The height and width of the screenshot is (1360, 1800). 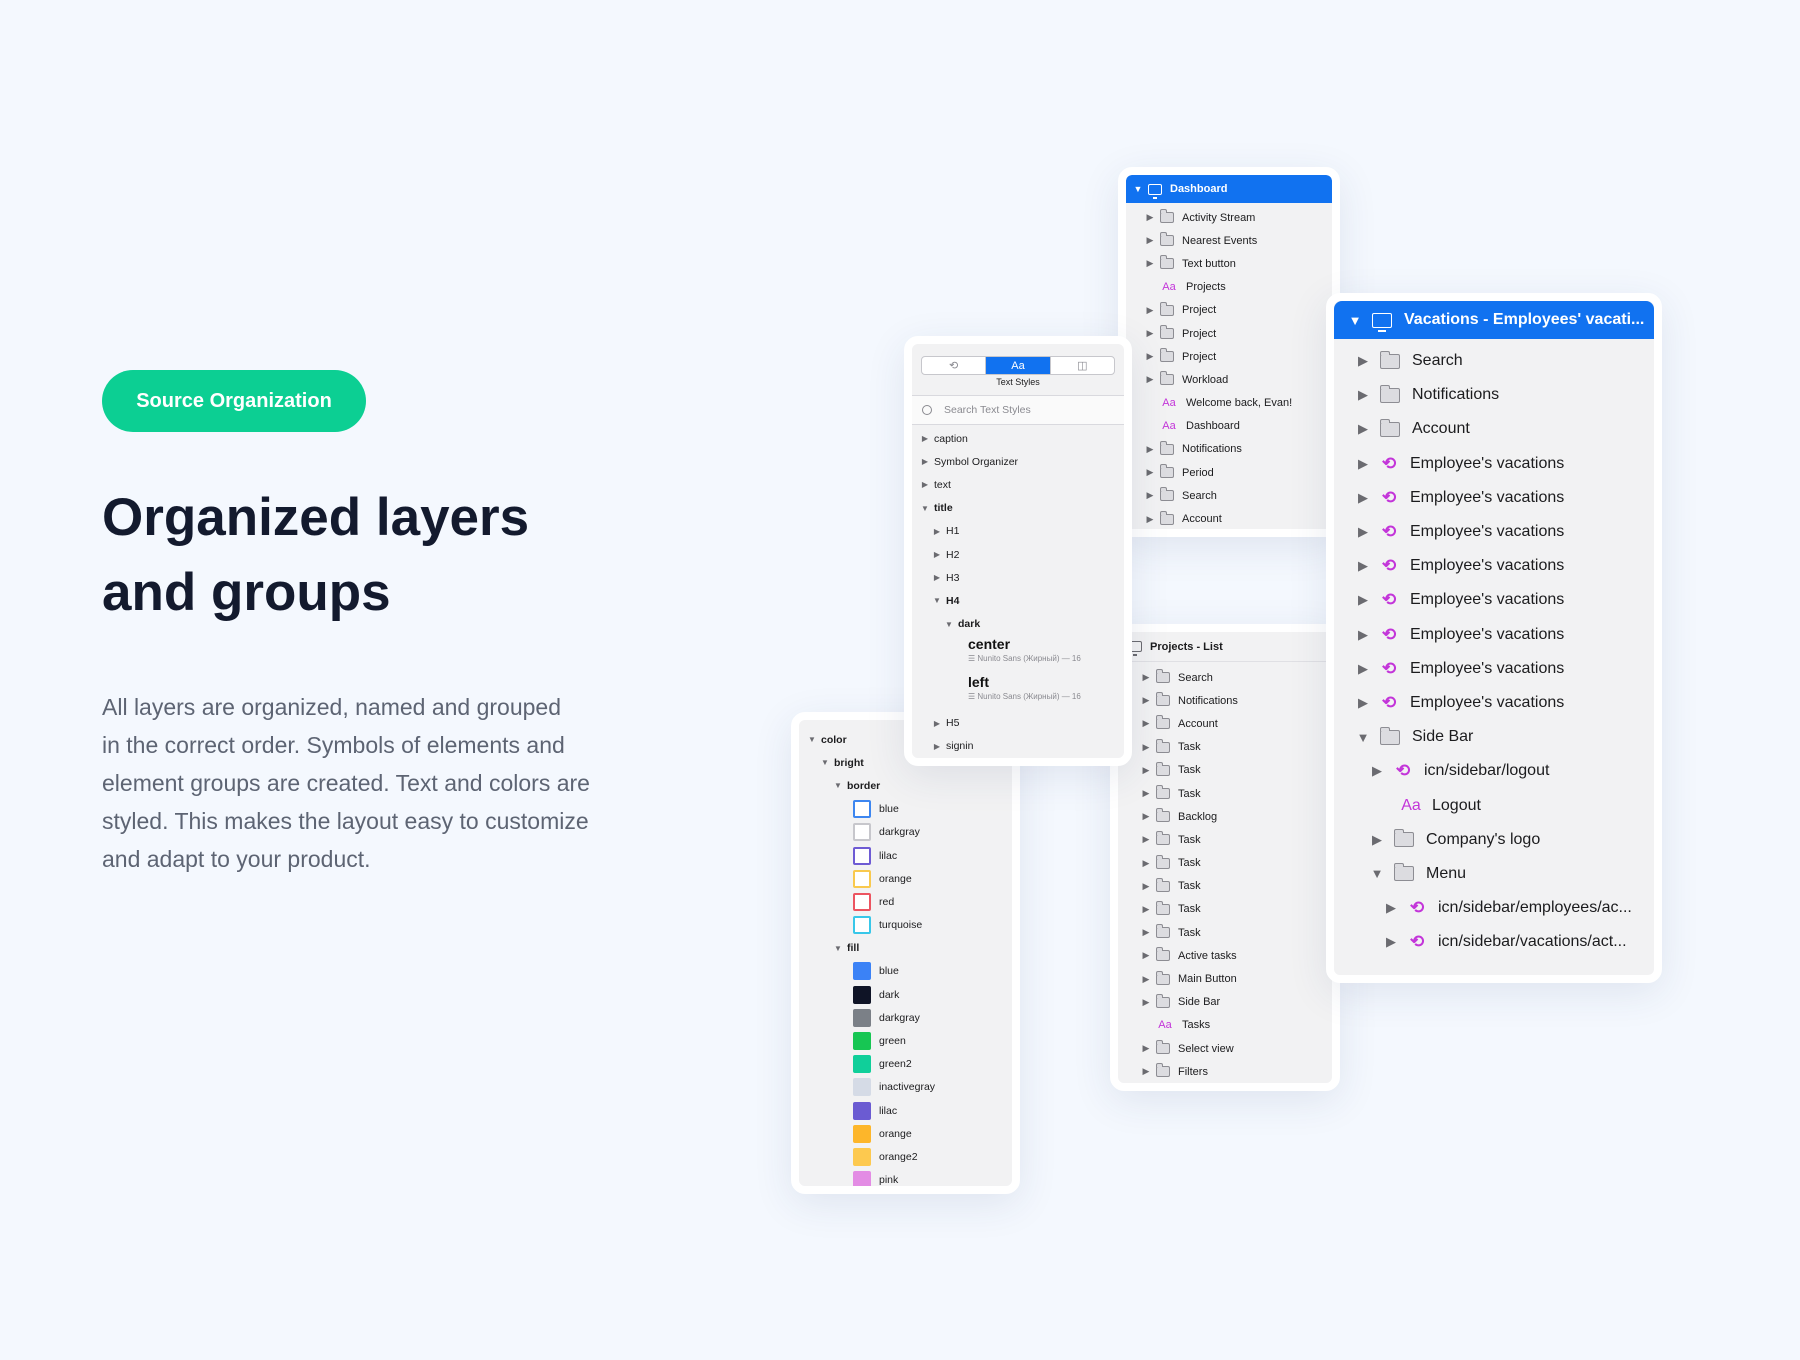 I want to click on style-group-row: ▶ signin, so click(x=1018, y=746).